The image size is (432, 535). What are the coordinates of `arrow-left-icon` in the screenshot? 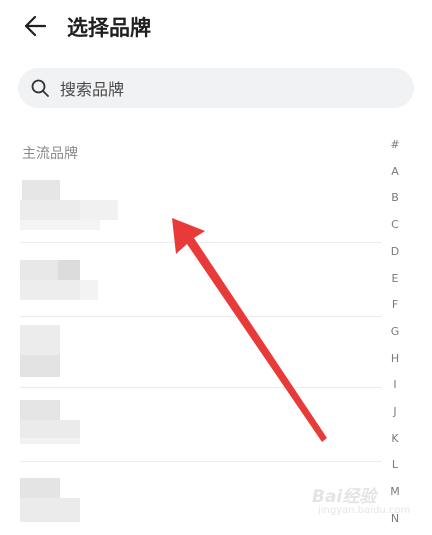 It's located at (35, 26).